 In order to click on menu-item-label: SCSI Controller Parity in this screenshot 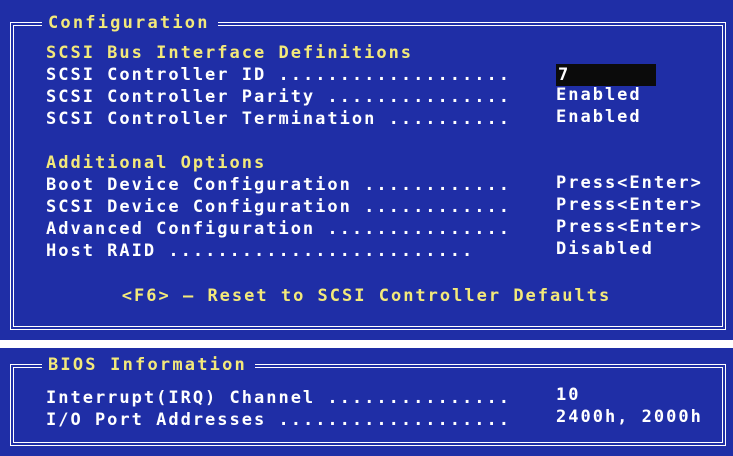, I will do `click(181, 97)`.